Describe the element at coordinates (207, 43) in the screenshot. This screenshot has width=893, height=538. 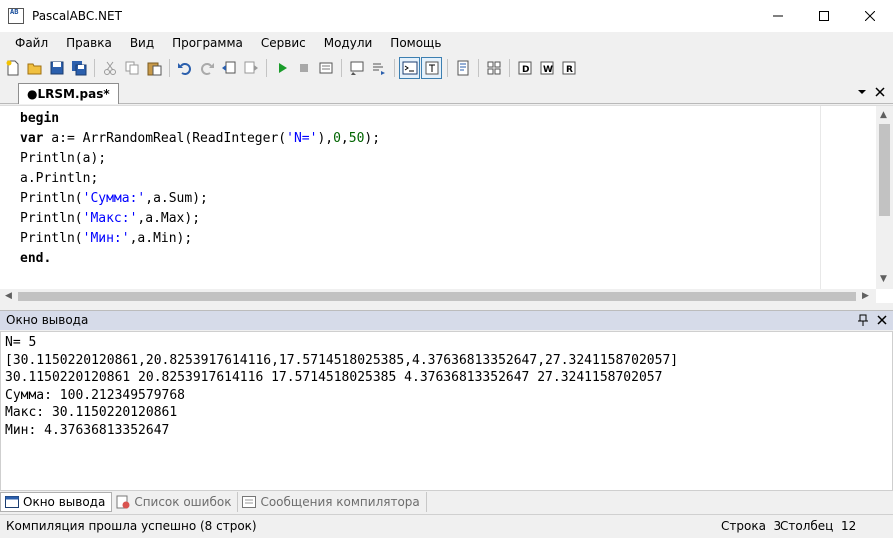
I see `menu-program: Программа` at that location.